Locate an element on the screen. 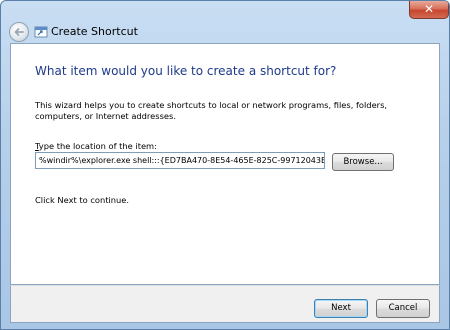  close-icon: ✕ is located at coordinates (429, 9).